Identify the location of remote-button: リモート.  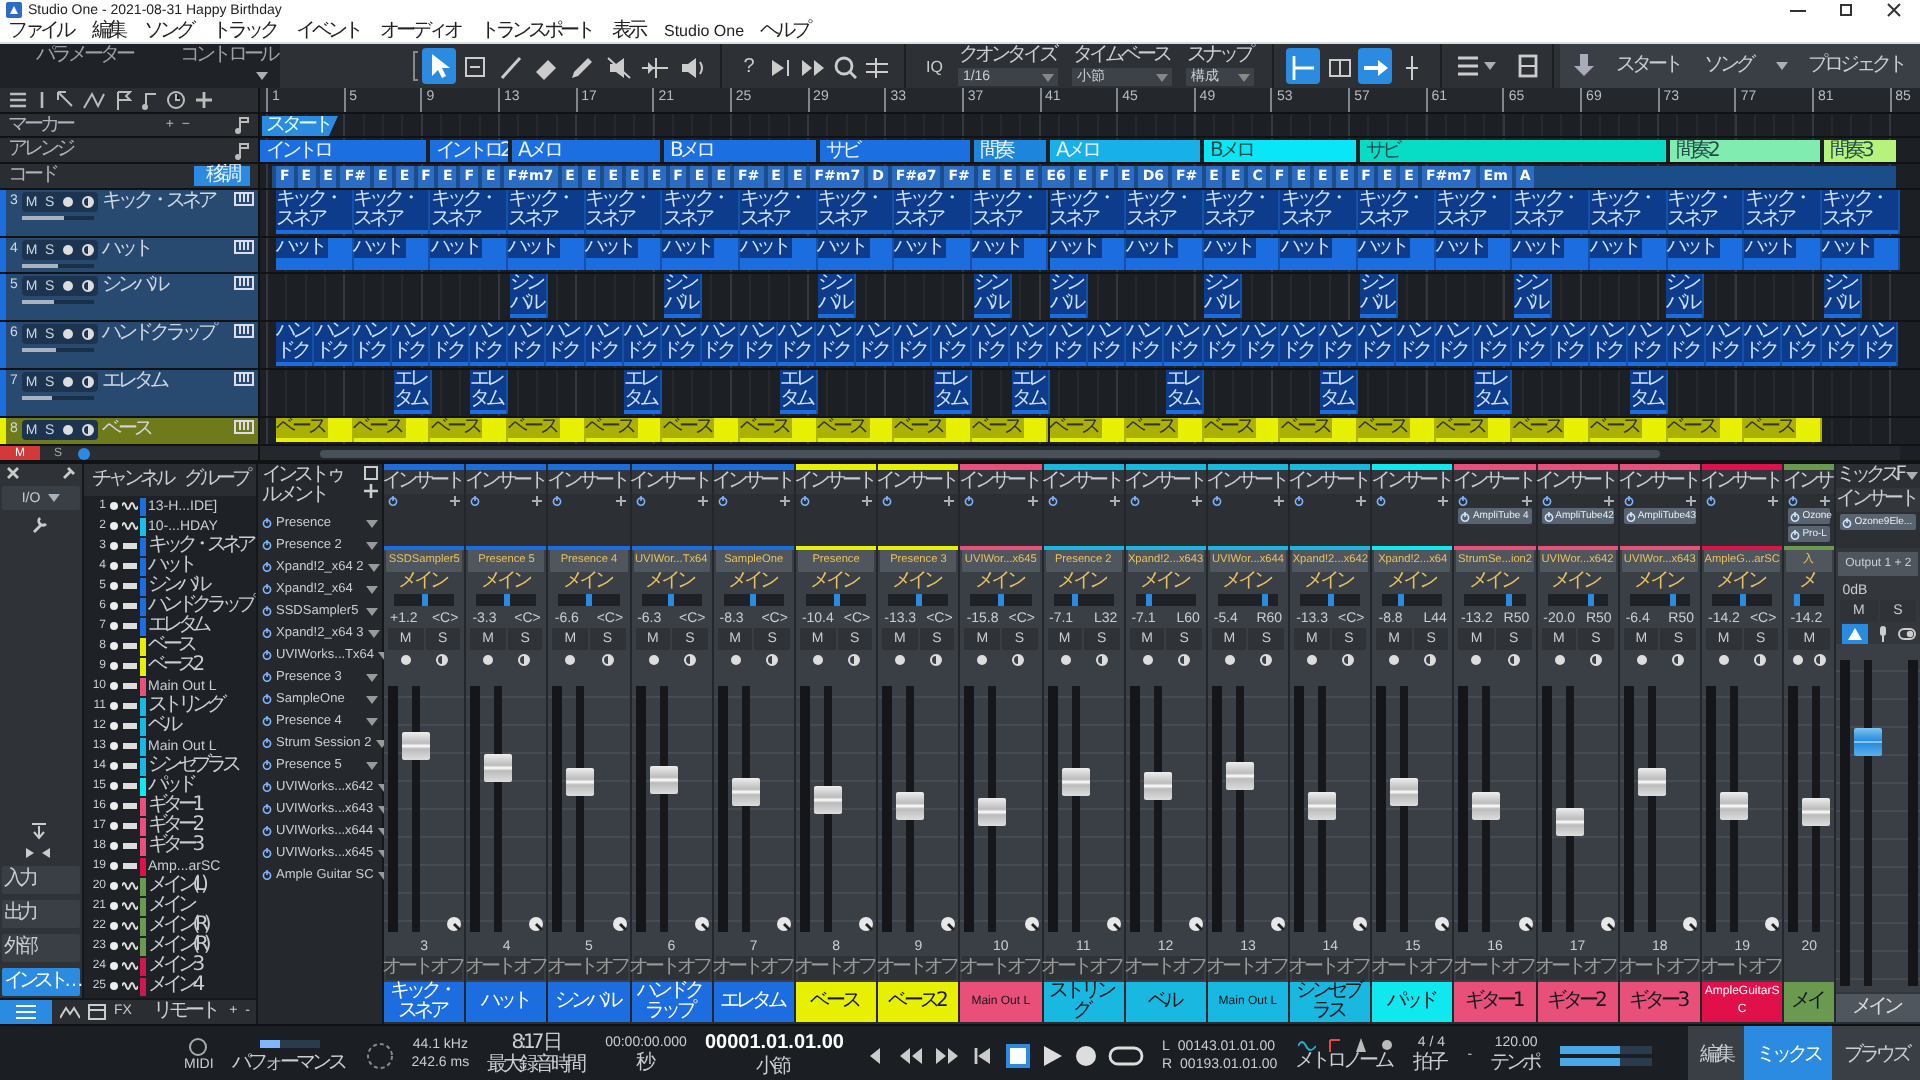
(187, 1011).